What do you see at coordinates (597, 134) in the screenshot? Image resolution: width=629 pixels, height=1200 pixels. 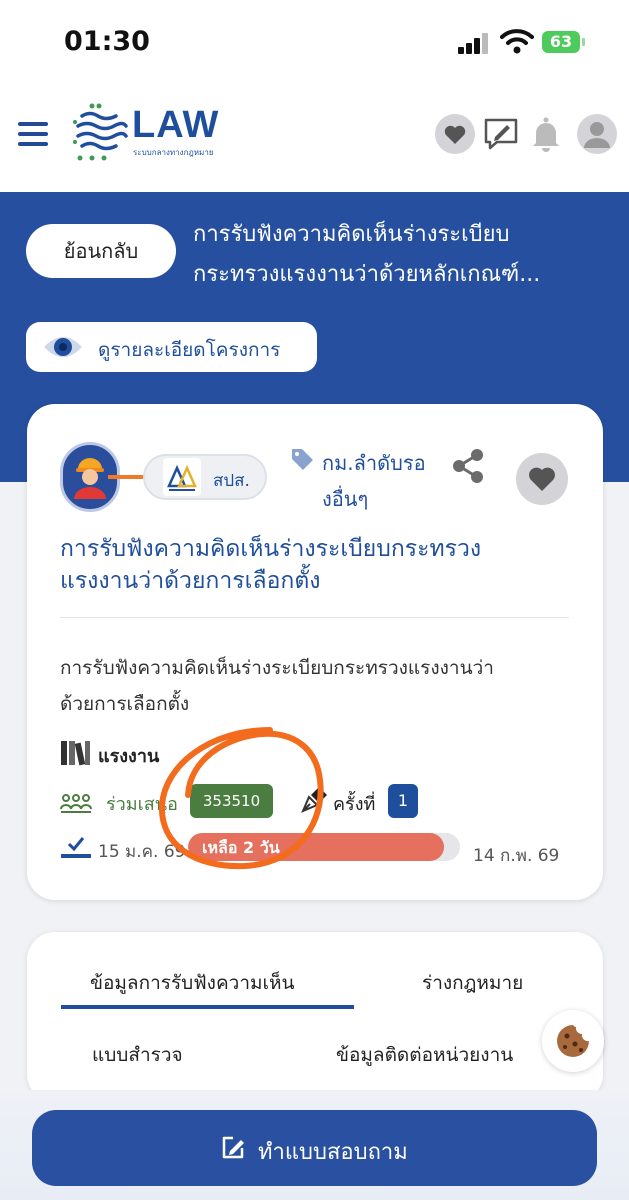 I see `user-avatar-icon` at bounding box center [597, 134].